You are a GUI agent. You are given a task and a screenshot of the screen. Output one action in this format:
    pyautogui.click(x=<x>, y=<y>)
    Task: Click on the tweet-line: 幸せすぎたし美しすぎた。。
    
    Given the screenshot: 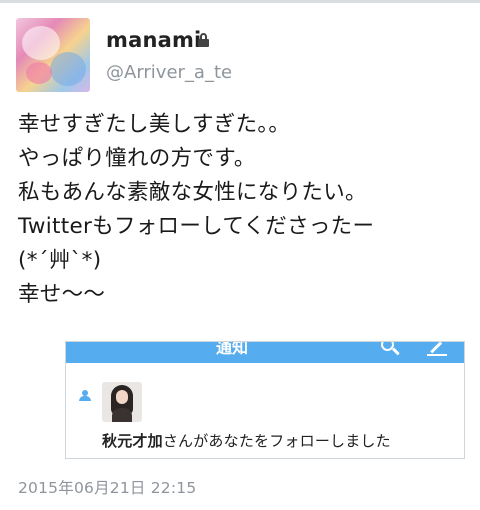 What is the action you would take?
    pyautogui.click(x=154, y=124)
    